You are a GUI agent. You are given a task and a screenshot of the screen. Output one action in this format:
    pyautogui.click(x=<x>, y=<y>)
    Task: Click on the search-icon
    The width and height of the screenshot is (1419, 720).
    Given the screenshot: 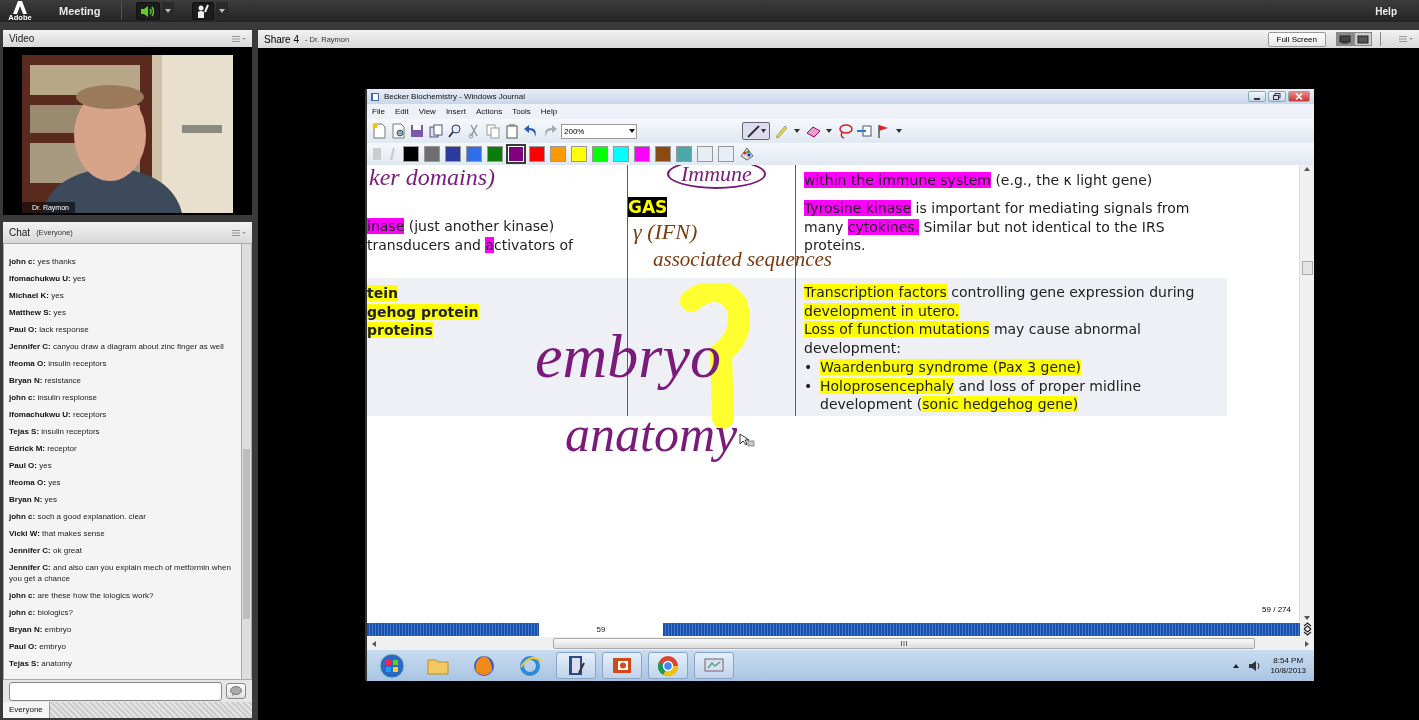 What is the action you would take?
    pyautogui.click(x=455, y=131)
    